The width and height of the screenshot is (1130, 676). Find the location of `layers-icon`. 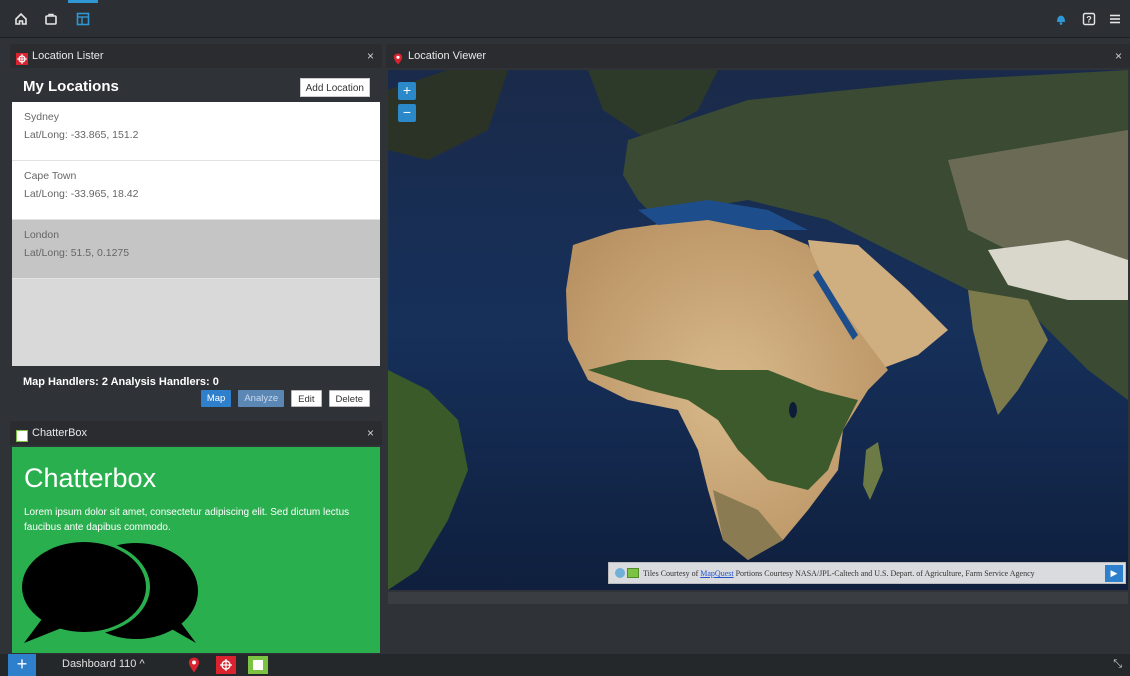

layers-icon is located at coordinates (633, 573).